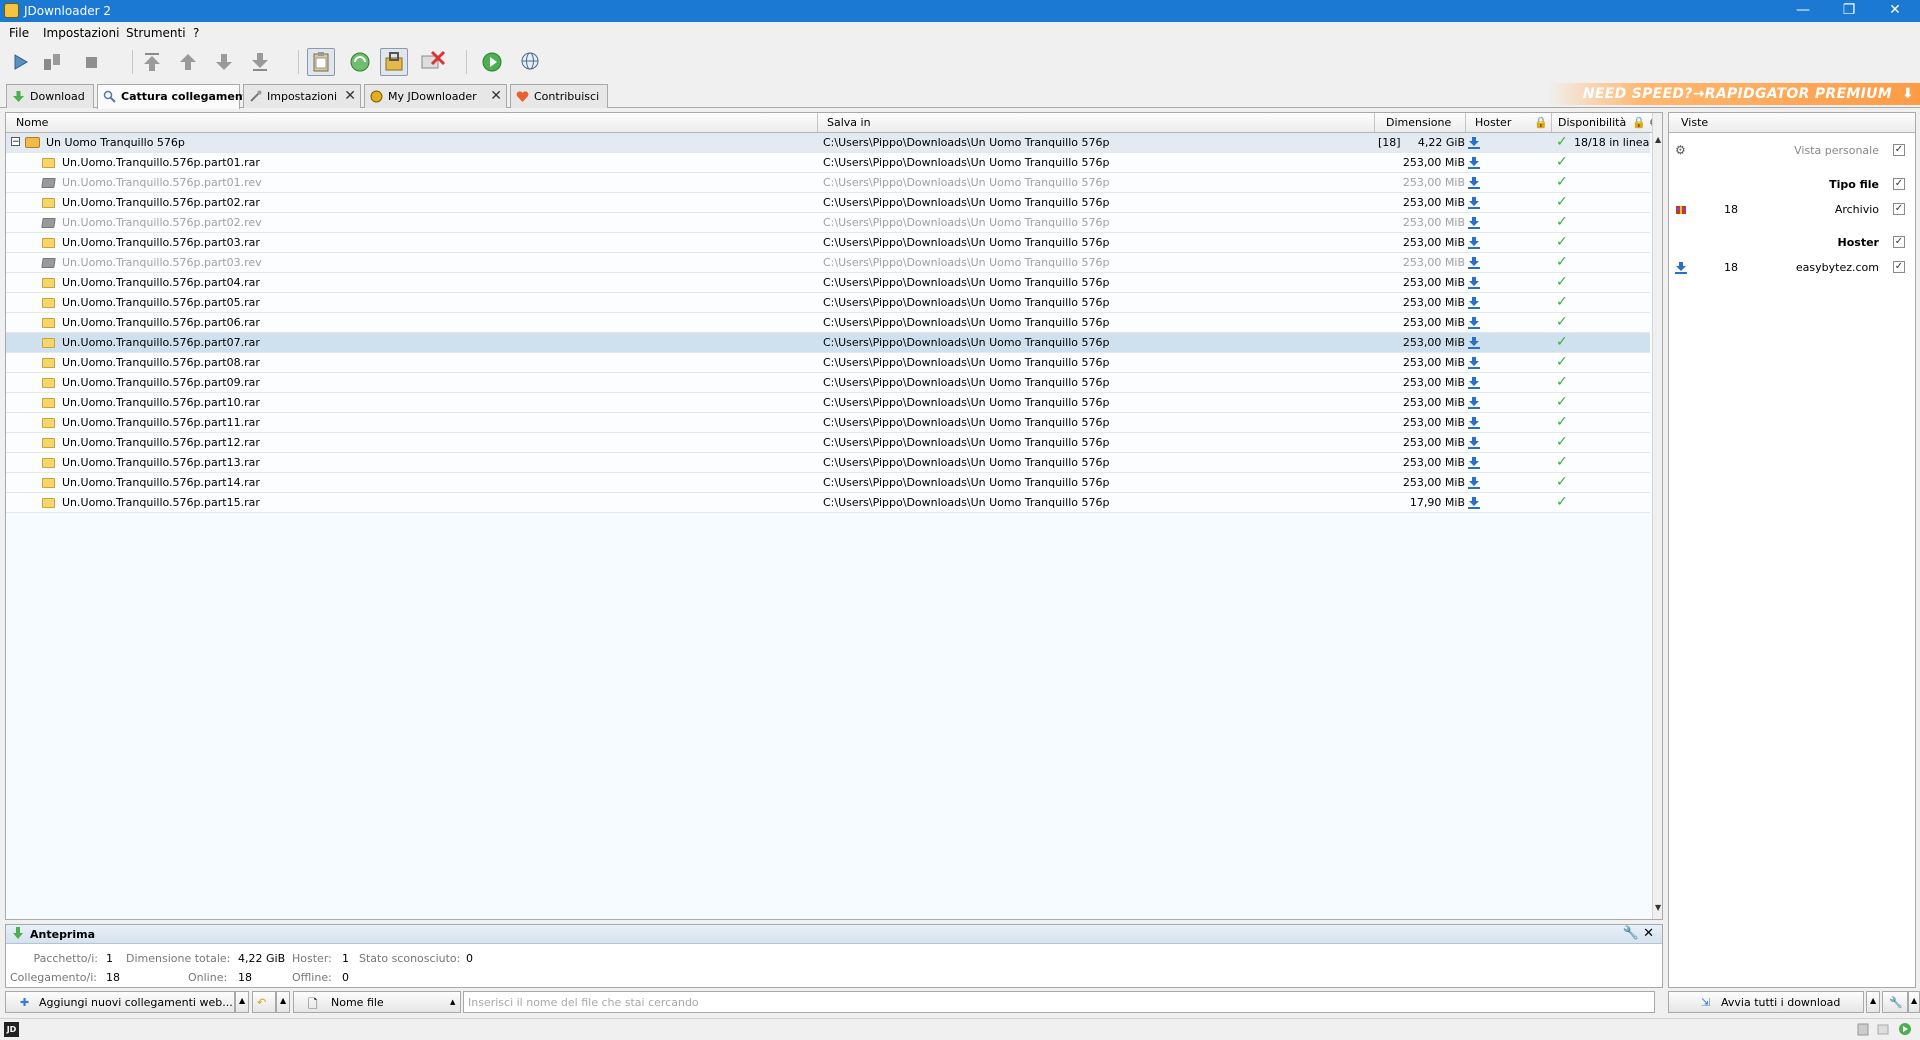 This screenshot has height=1040, width=1920. Describe the element at coordinates (302, 96) in the screenshot. I see `tab-settings: Impostazioni ✕` at that location.